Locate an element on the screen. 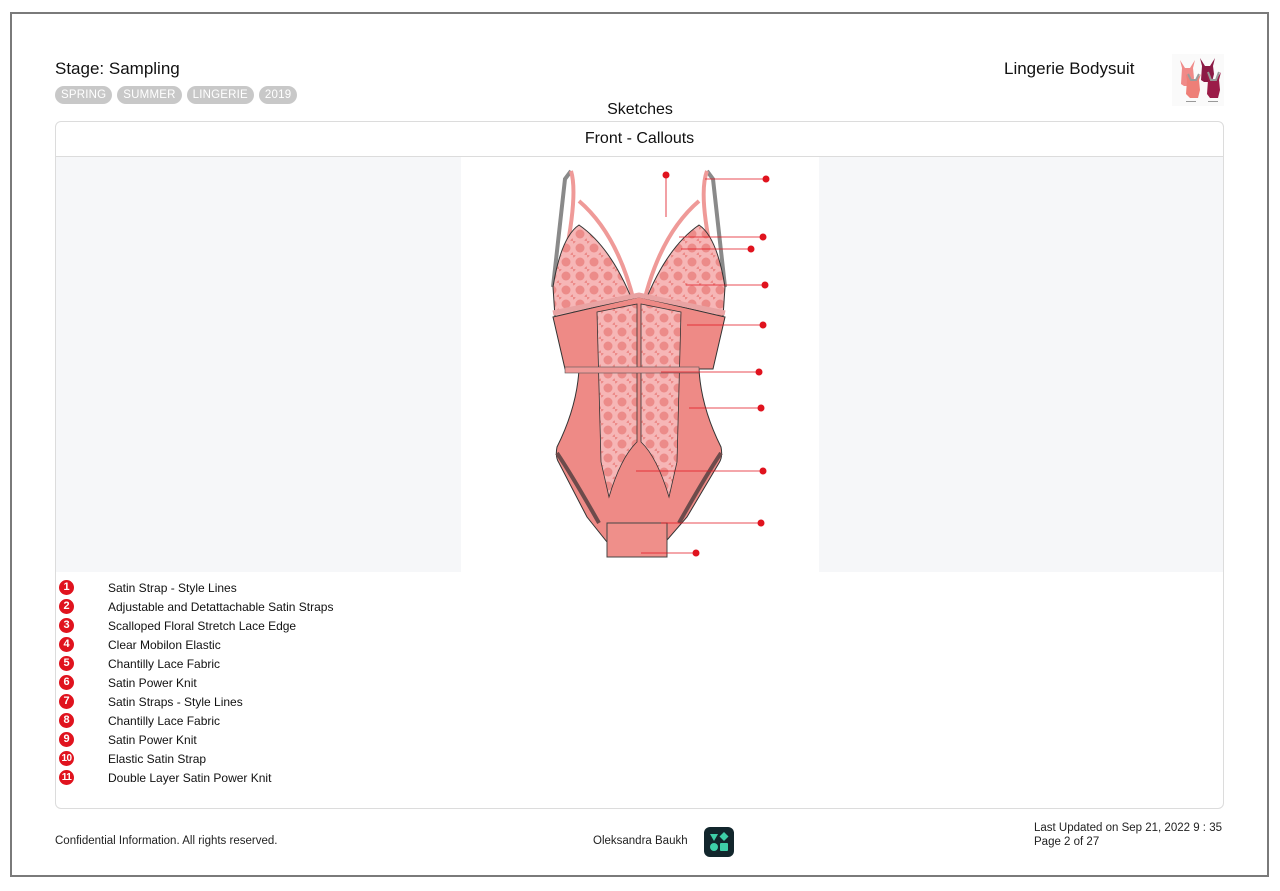 Image resolution: width=1280 pixels, height=891 pixels. callout-number-badge: 10 is located at coordinates (66, 758).